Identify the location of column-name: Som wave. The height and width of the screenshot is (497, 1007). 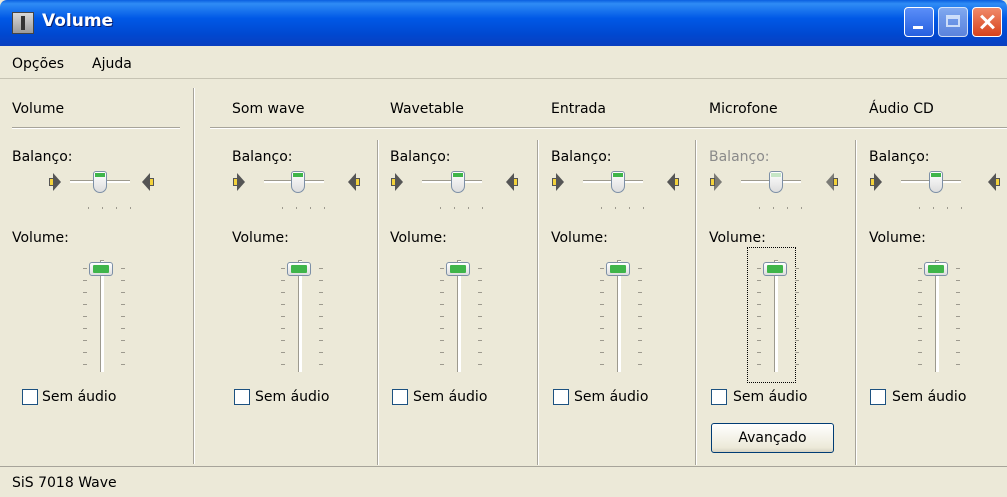
(268, 109).